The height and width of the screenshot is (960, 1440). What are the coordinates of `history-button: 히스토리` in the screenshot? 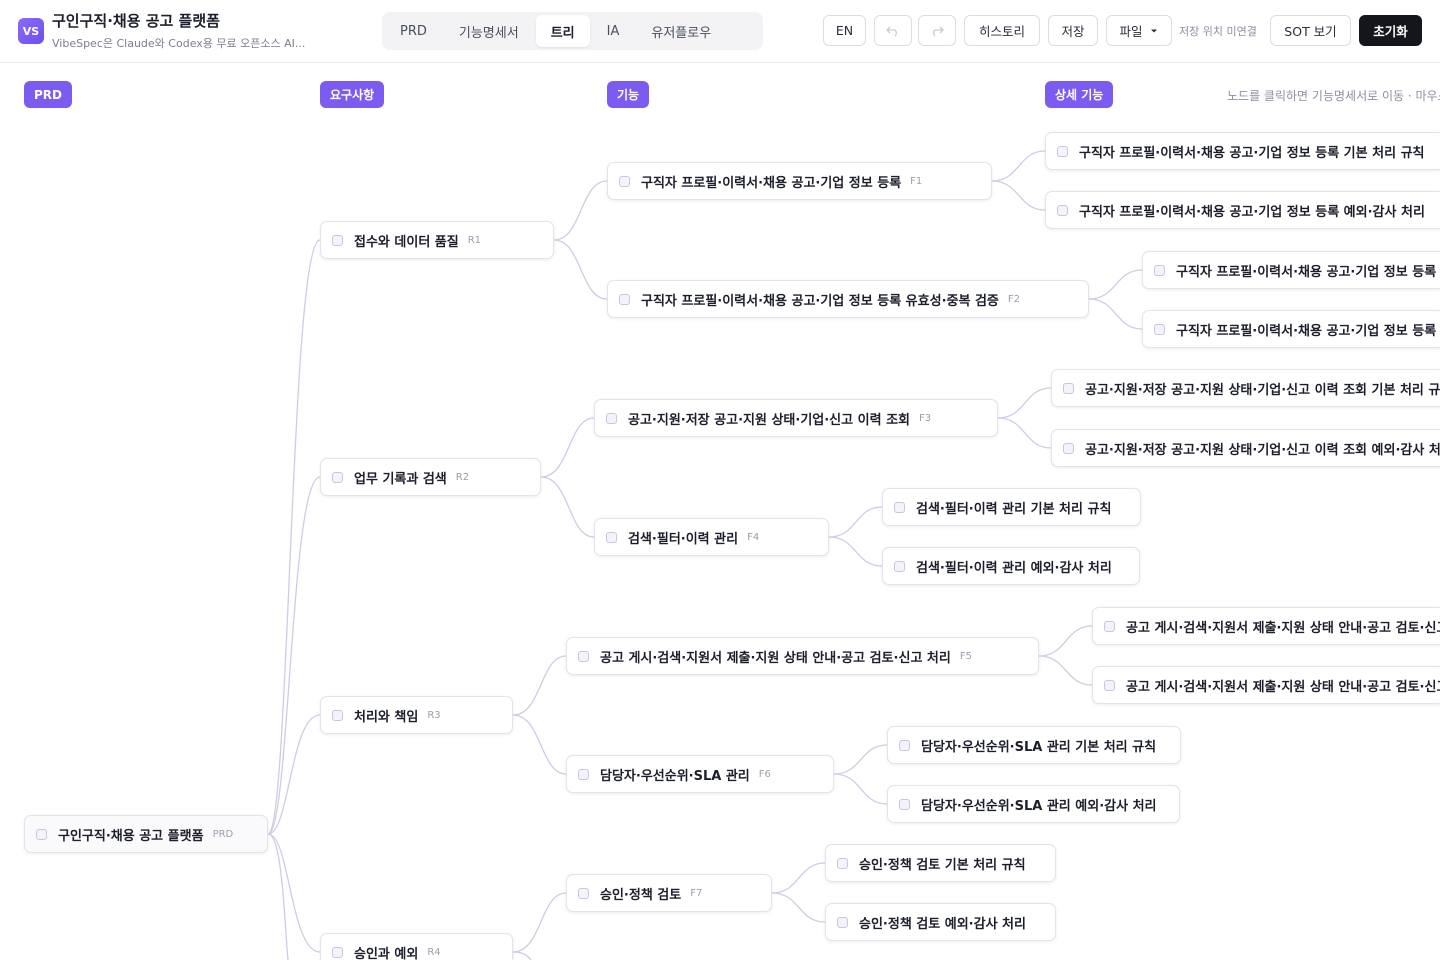 It's located at (1002, 30).